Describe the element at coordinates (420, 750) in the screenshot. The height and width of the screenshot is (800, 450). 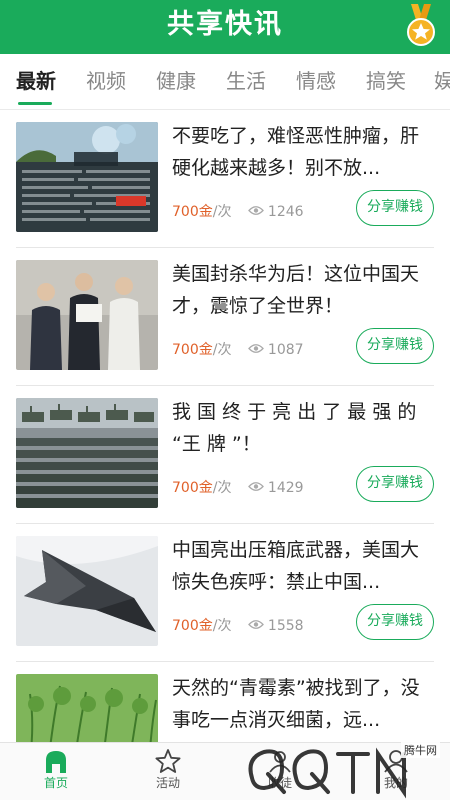
I see `watermark-text: 腾牛网` at that location.